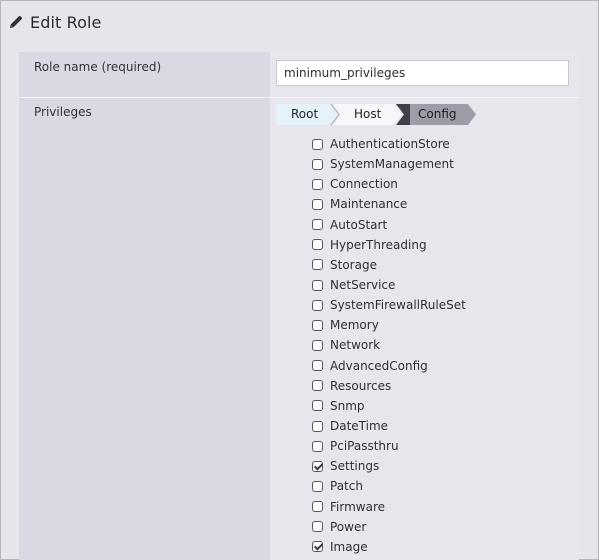 Image resolution: width=599 pixels, height=560 pixels. What do you see at coordinates (16, 22) in the screenshot?
I see `pencil-icon` at bounding box center [16, 22].